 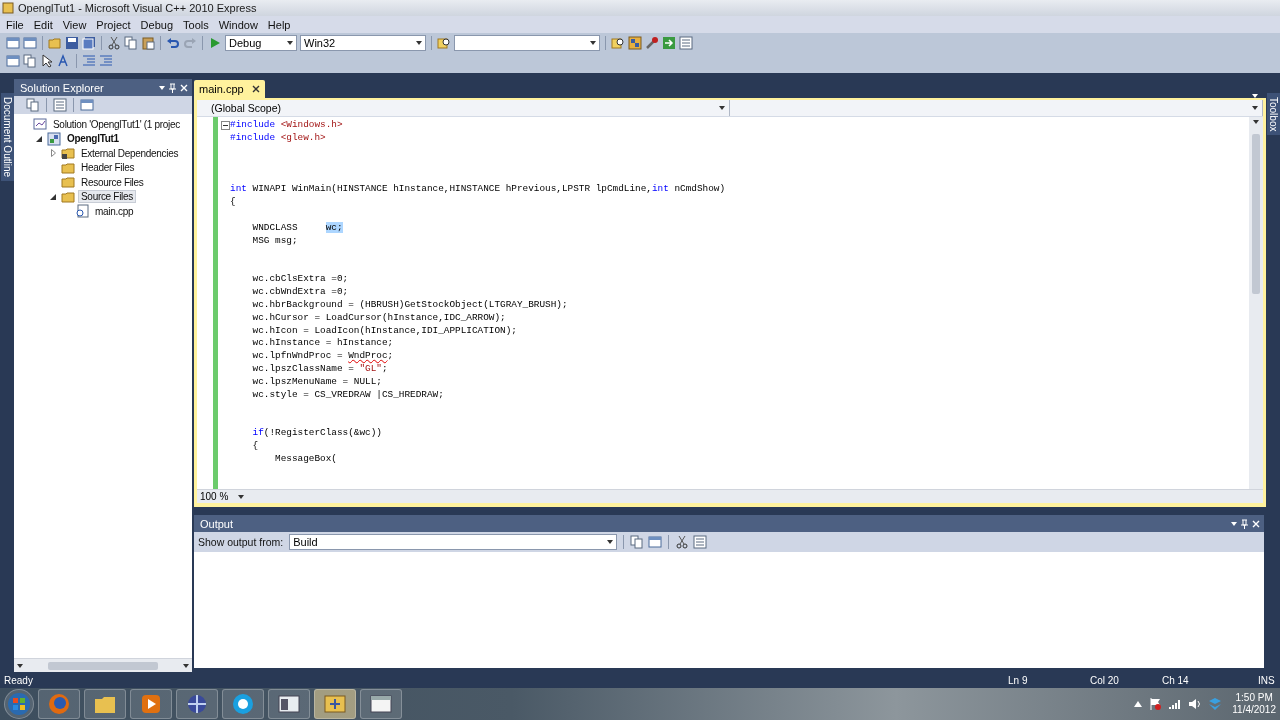 What do you see at coordinates (47, 60) in the screenshot?
I see `pointer-icon` at bounding box center [47, 60].